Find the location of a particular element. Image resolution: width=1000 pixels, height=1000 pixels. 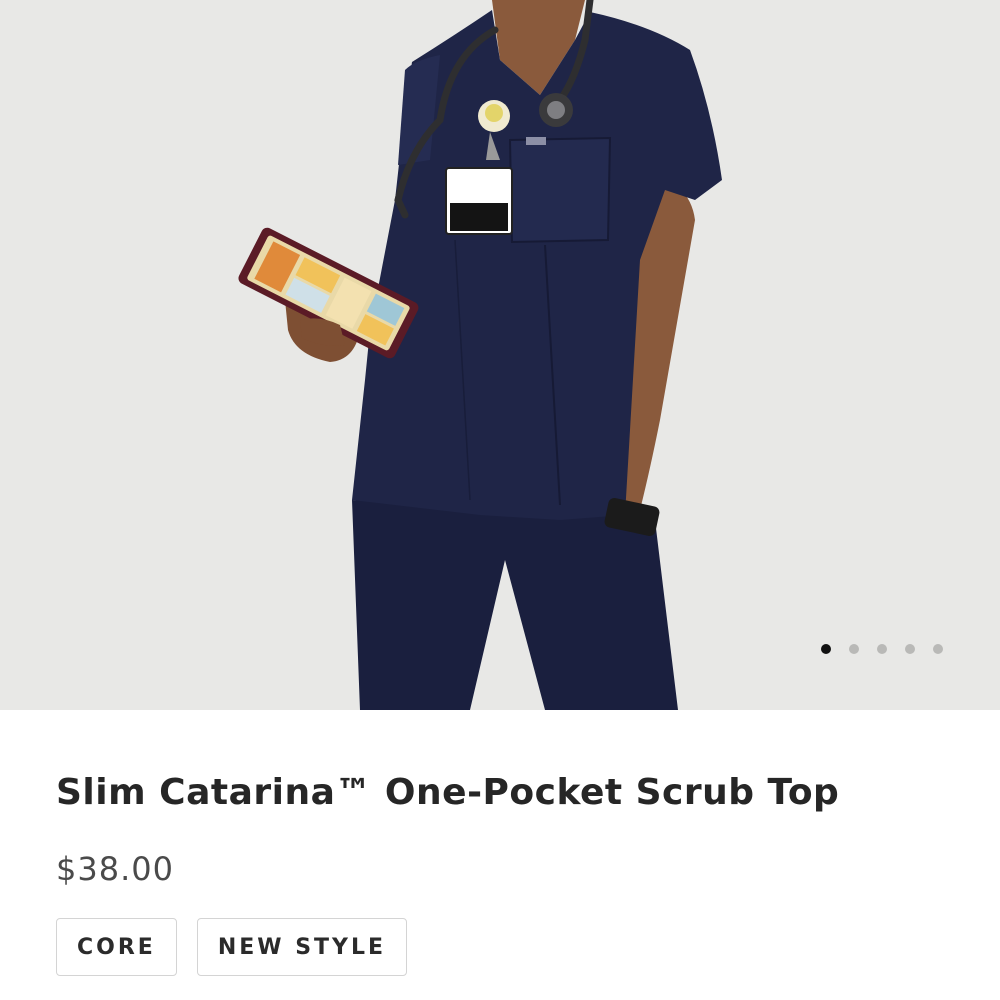

product-title: Slim Catarina™ One-Pocket Scrub Top is located at coordinates (448, 792).